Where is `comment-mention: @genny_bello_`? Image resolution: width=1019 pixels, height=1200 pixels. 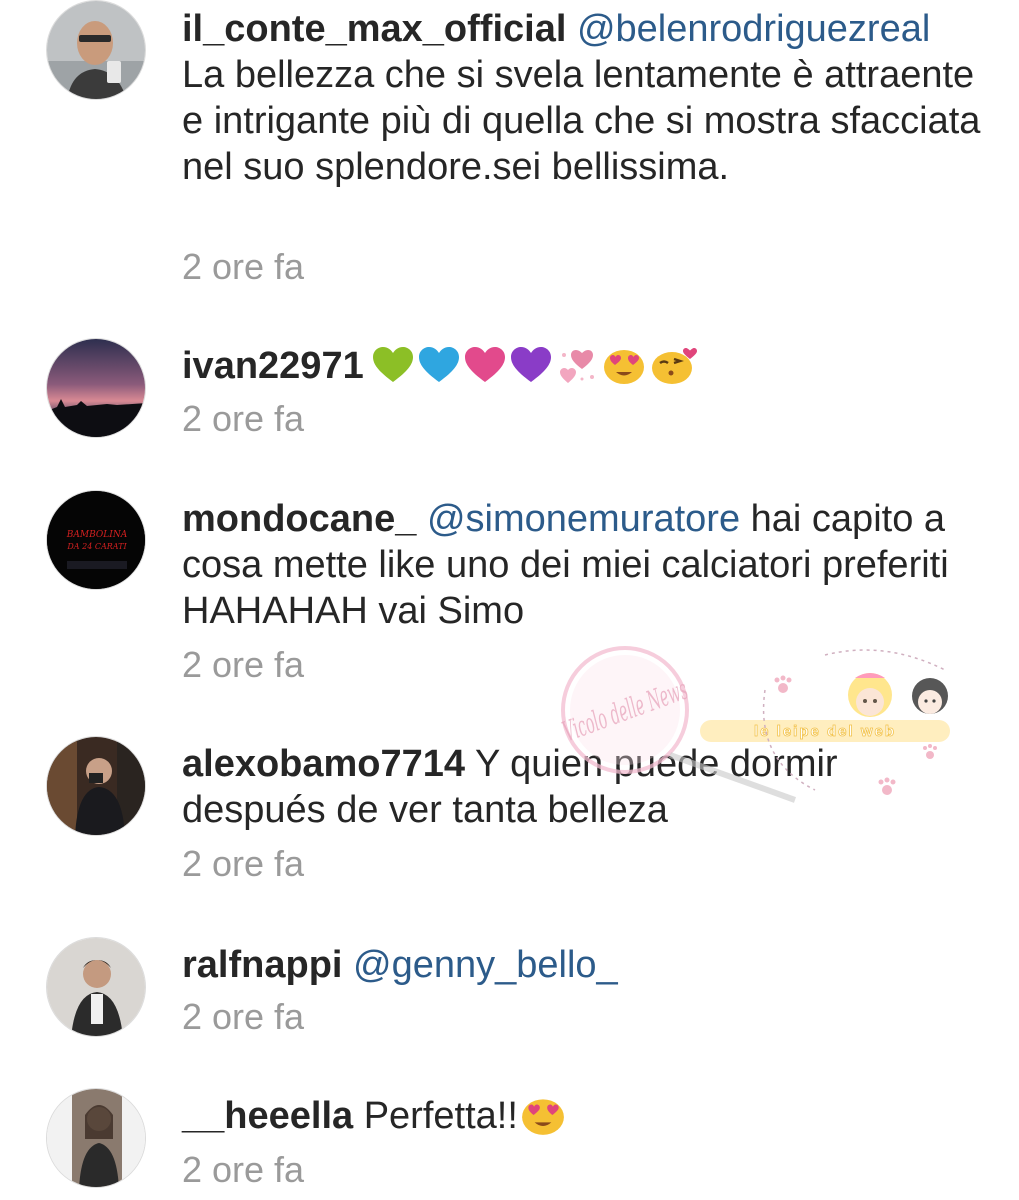
comment-mention: @genny_bello_ is located at coordinates (485, 965).